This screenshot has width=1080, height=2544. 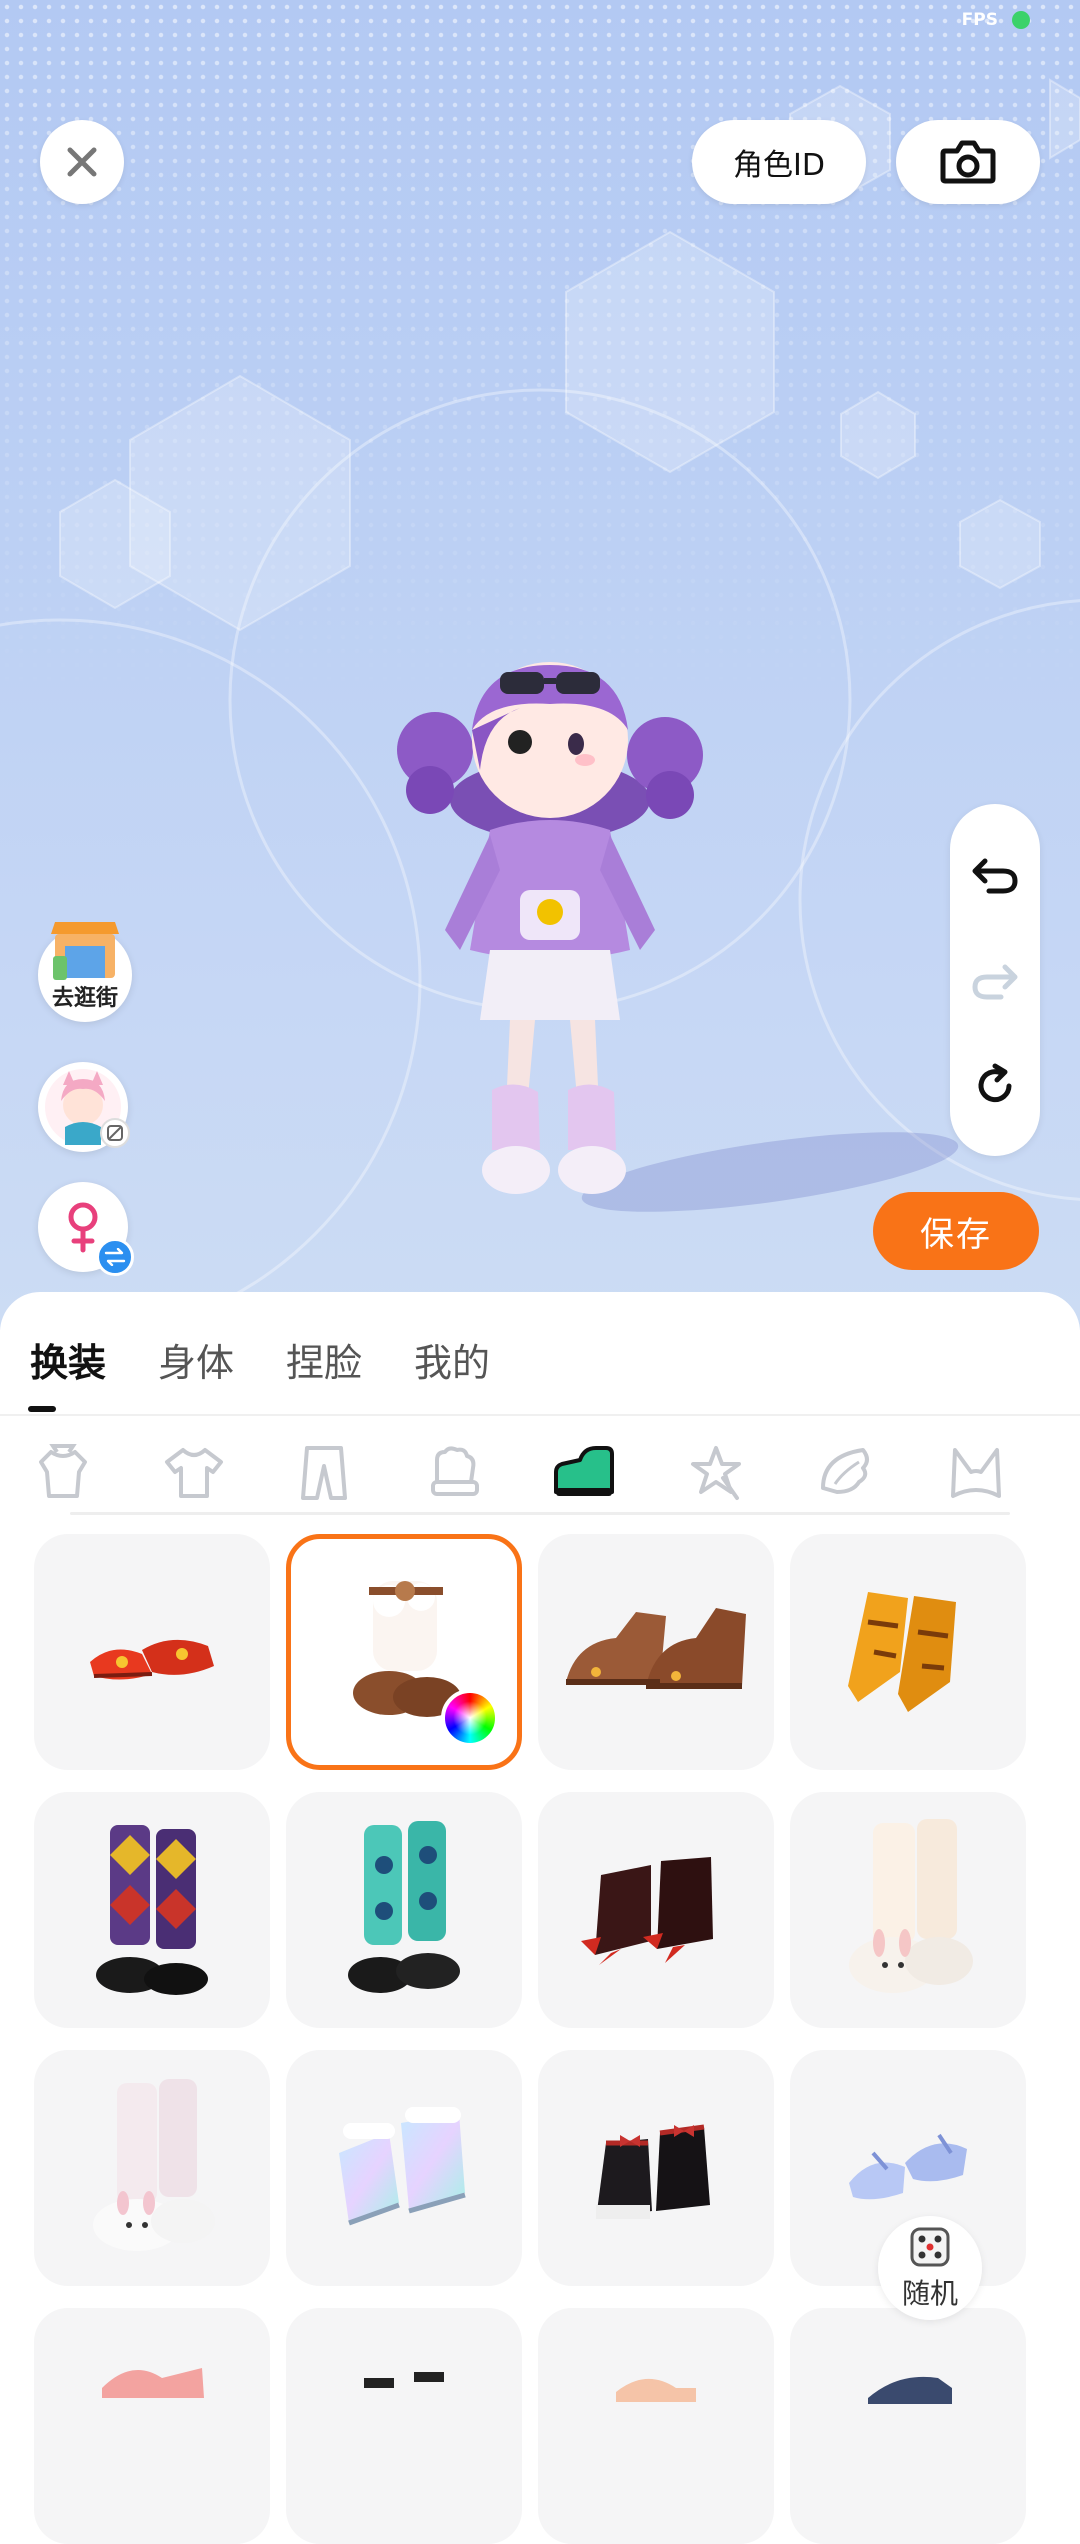 I want to click on category-accessory, so click(x=716, y=1473).